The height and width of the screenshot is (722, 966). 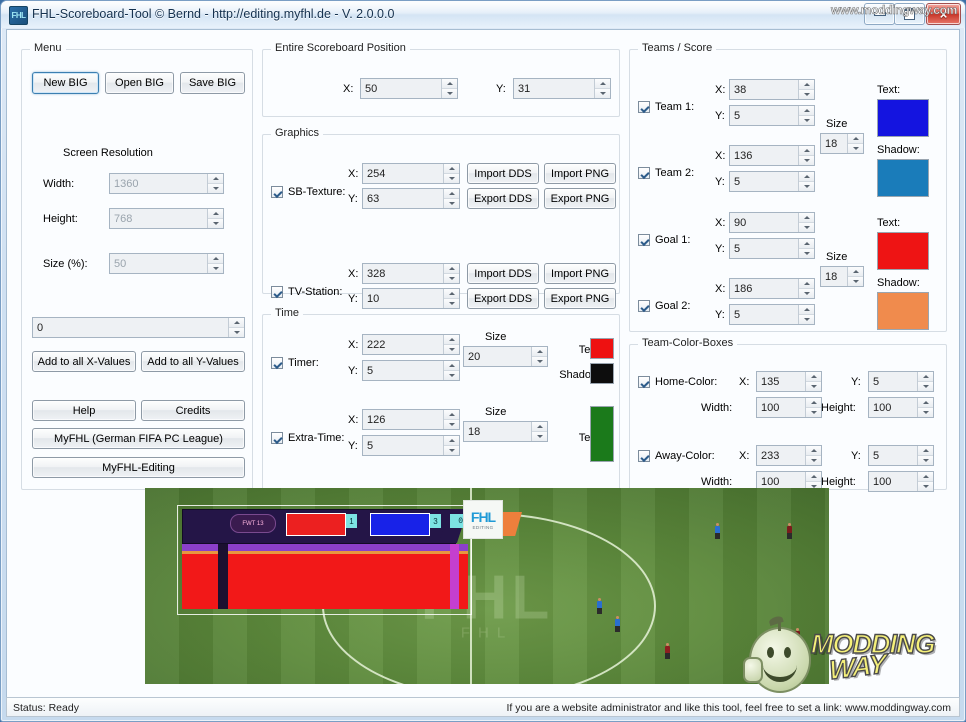 I want to click on team2-y-input: 5, so click(x=772, y=181).